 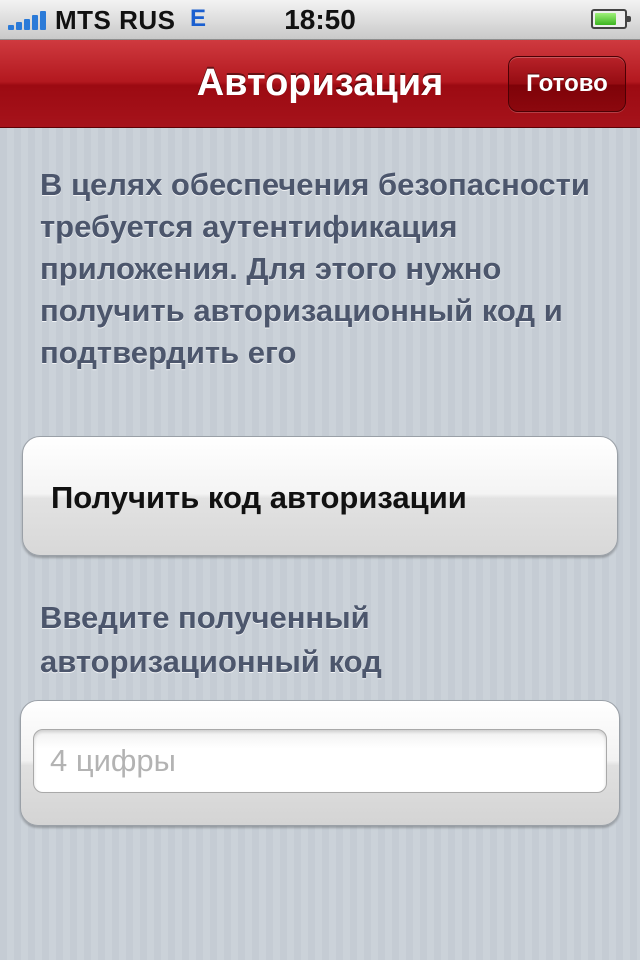 I want to click on battery-icon, so click(x=611, y=19).